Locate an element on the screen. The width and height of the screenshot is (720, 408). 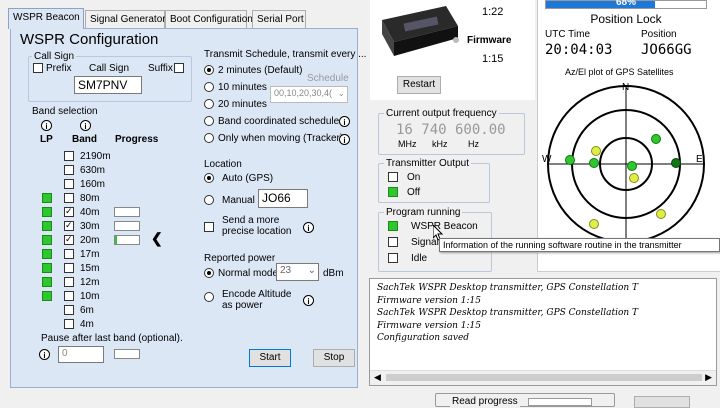
frequency-title: Current output frequency is located at coordinates (441, 113).